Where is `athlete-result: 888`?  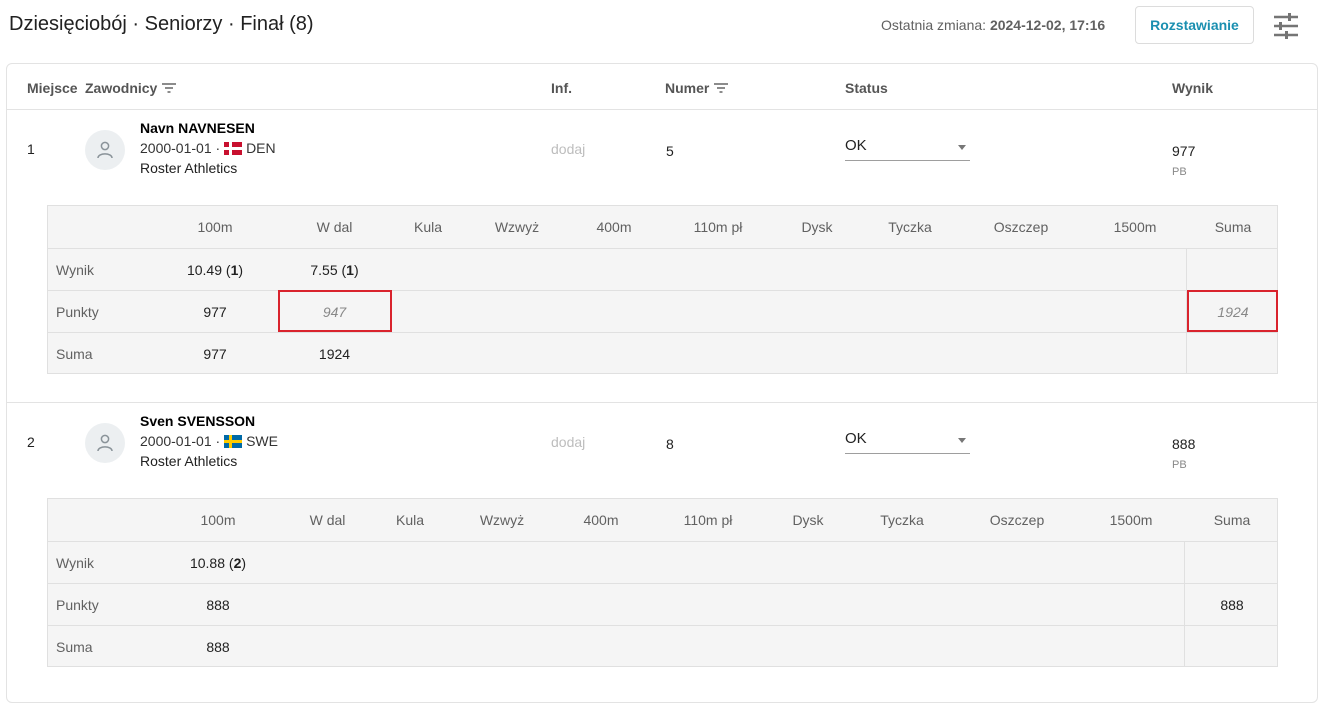 athlete-result: 888 is located at coordinates (1184, 444).